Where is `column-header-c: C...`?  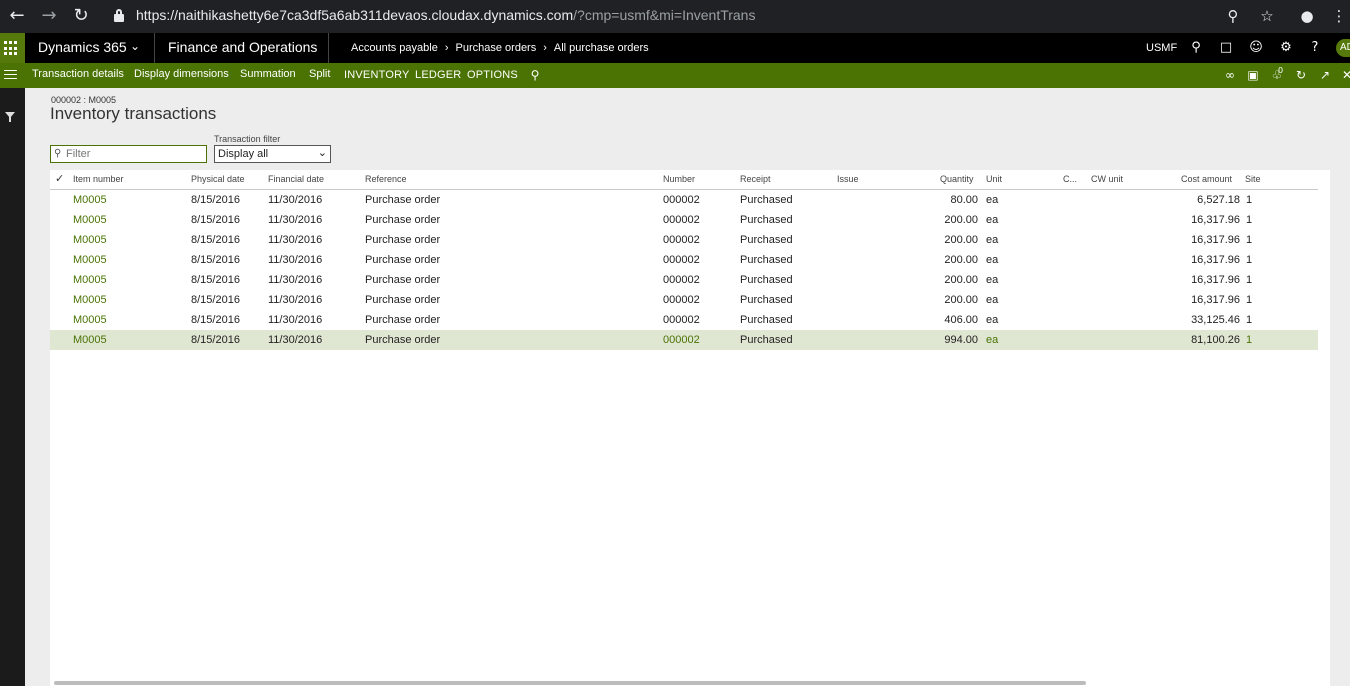 column-header-c: C... is located at coordinates (1070, 179).